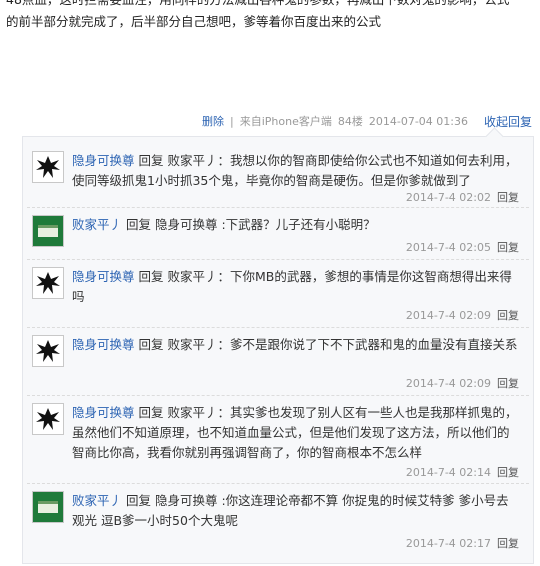 This screenshot has width=540, height=566. Describe the element at coordinates (508, 121) in the screenshot. I see `collapse-reply-link: 收起回复` at that location.